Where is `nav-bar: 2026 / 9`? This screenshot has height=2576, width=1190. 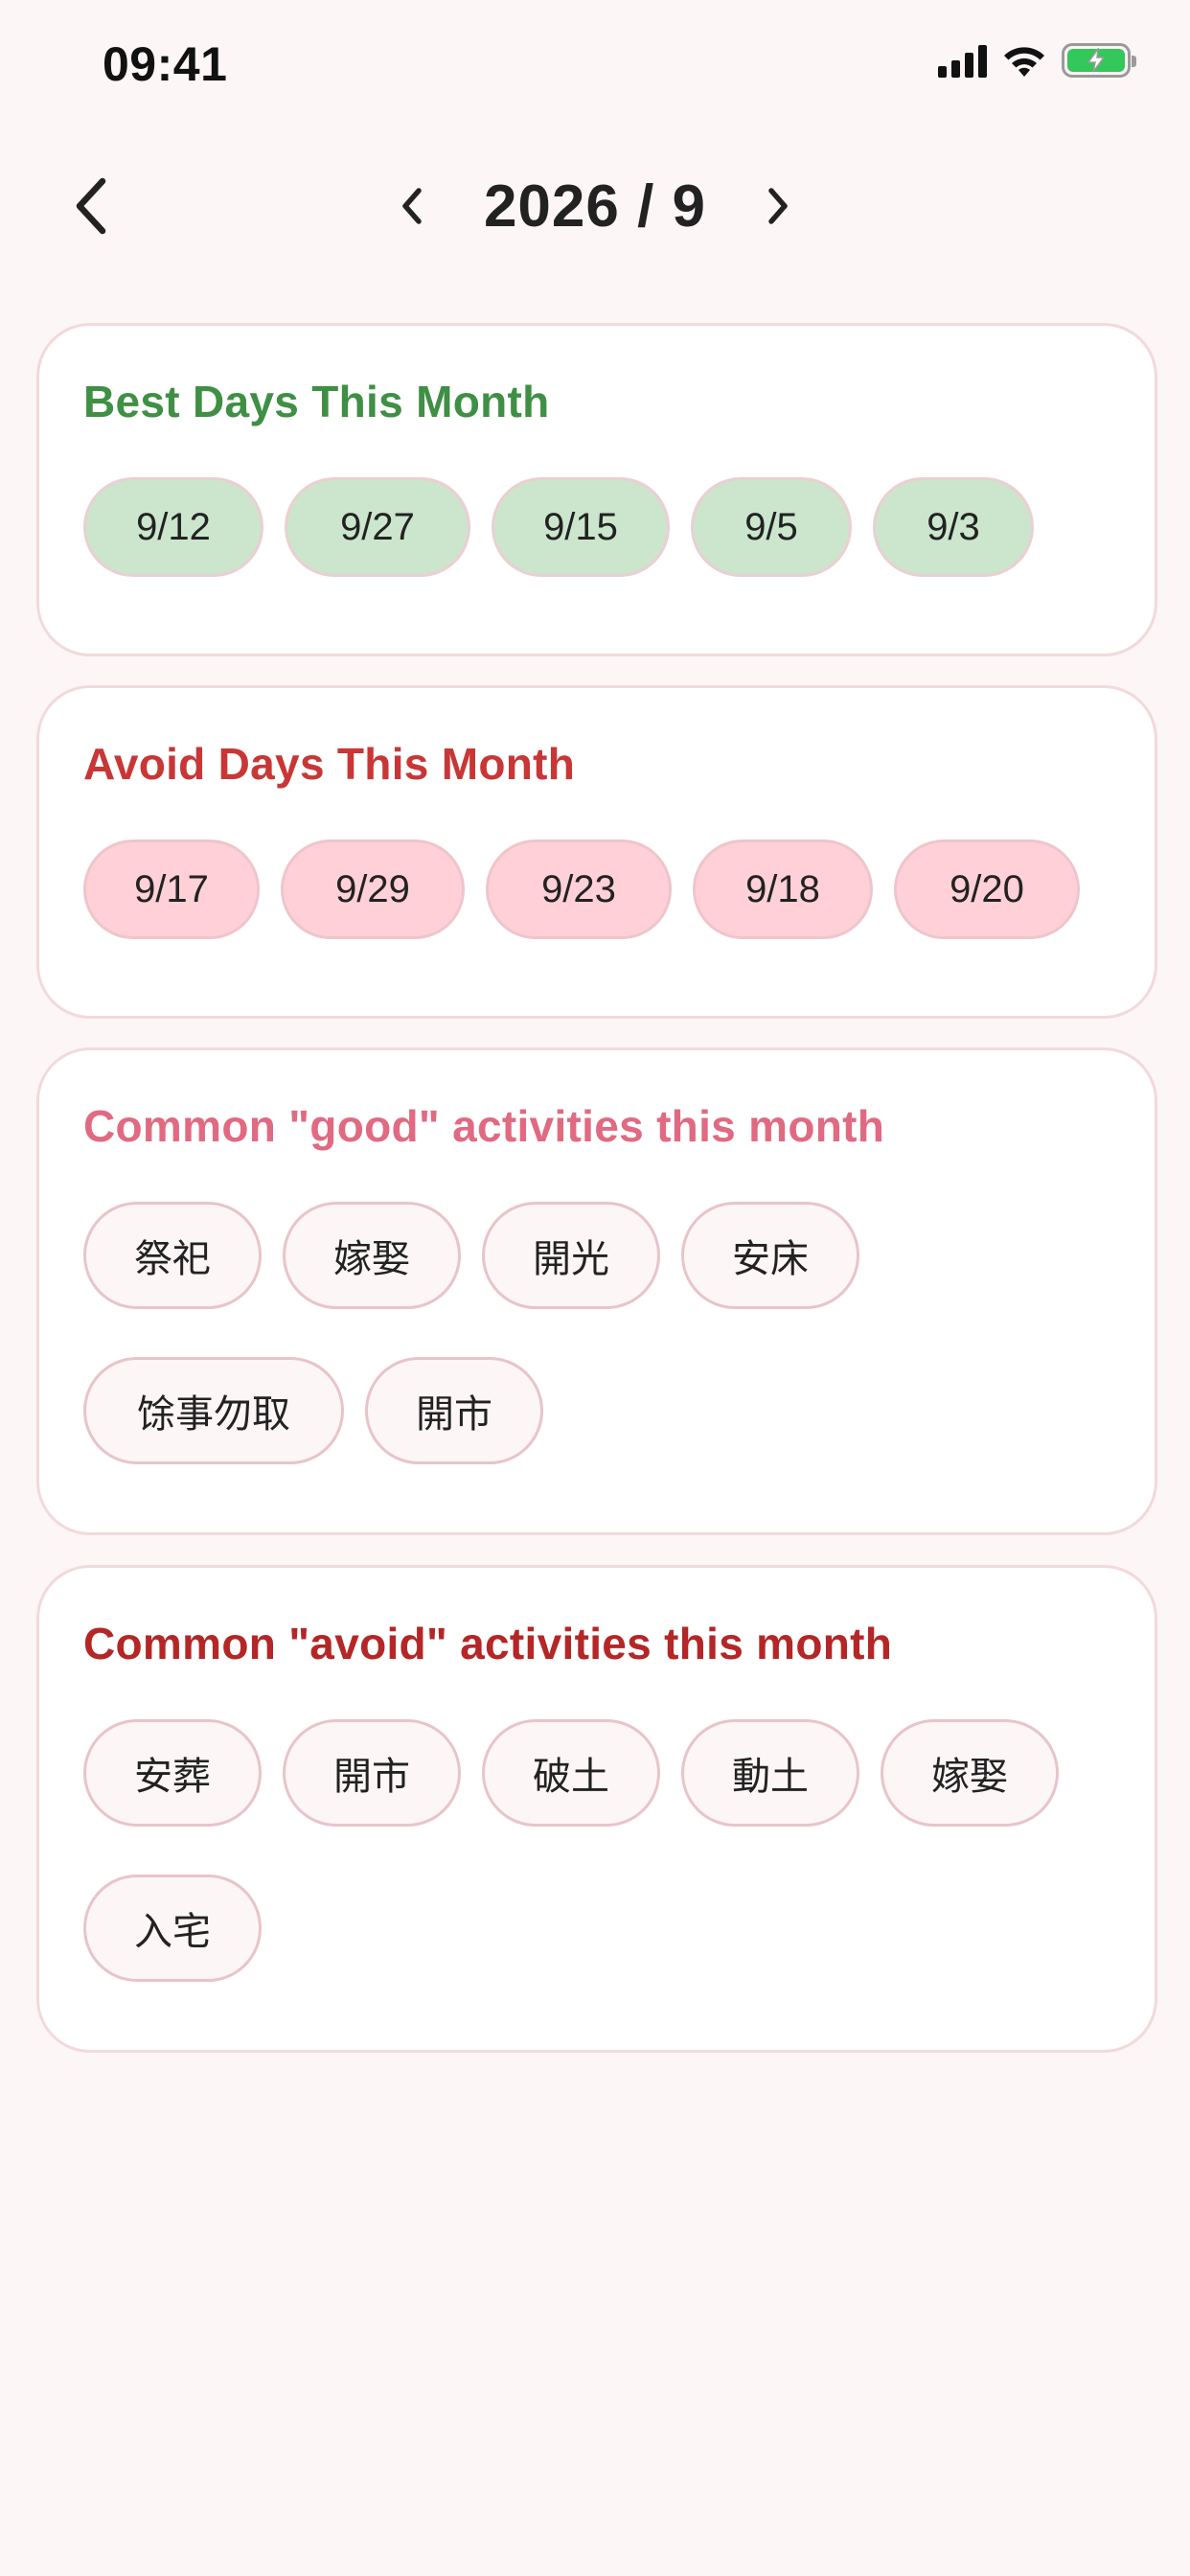 nav-bar: 2026 / 9 is located at coordinates (595, 206).